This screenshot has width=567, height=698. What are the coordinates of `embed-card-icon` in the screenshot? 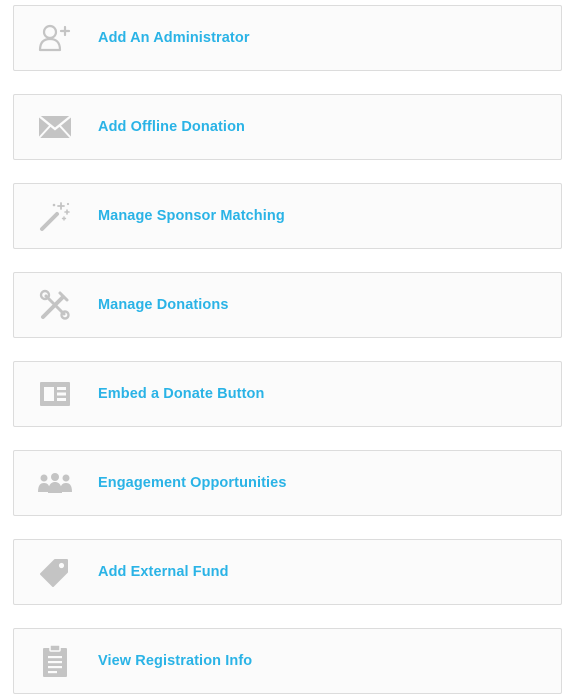 It's located at (55, 394).